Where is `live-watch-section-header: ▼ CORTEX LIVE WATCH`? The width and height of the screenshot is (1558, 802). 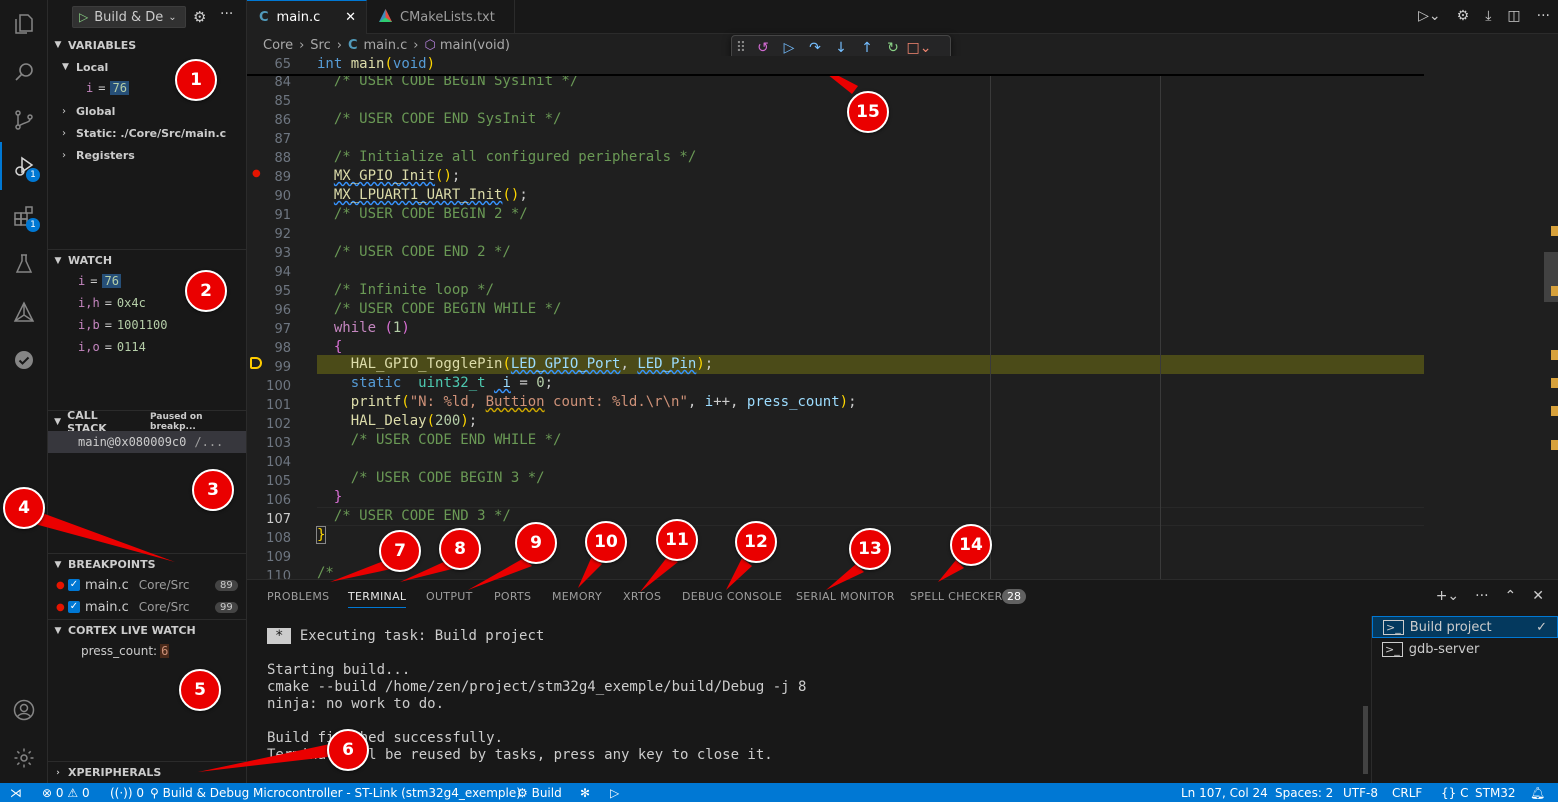 live-watch-section-header: ▼ CORTEX LIVE WATCH is located at coordinates (147, 630).